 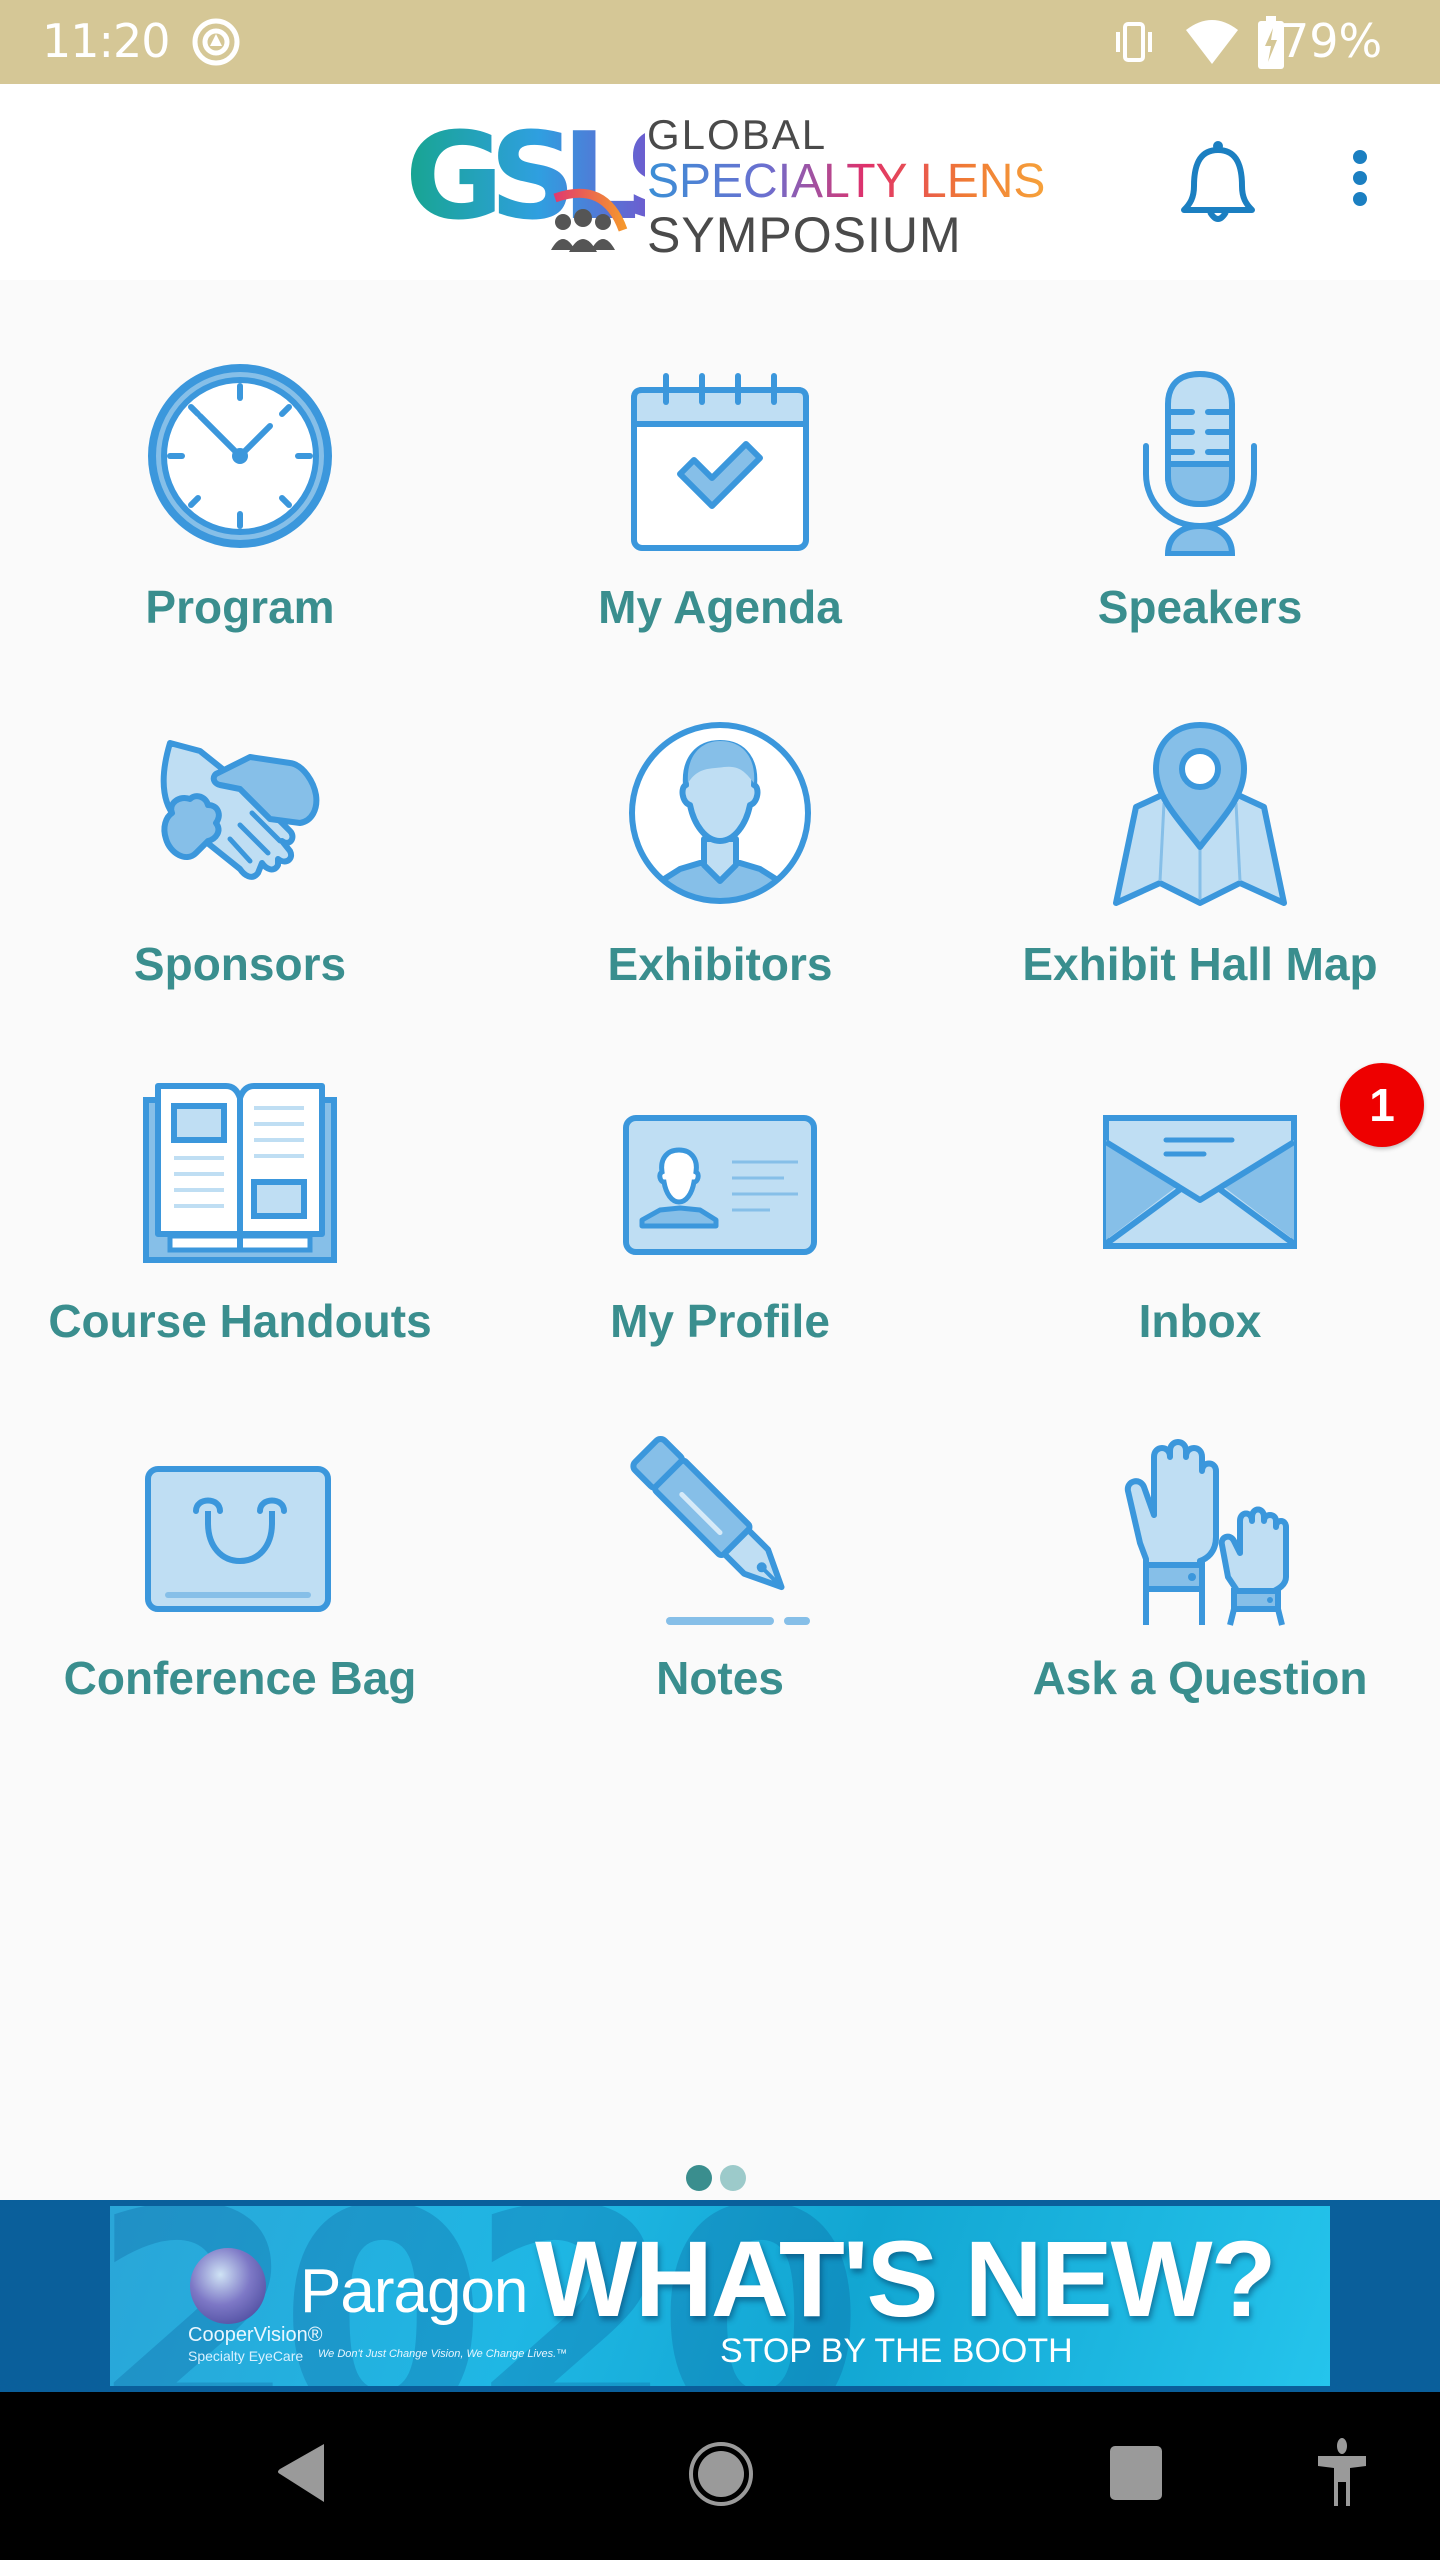 I want to click on menu-item-sponsors: Sponsors, so click(x=240, y=875).